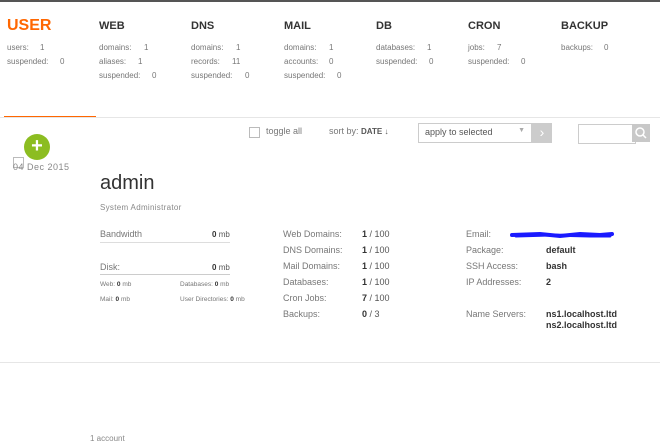 The height and width of the screenshot is (443, 660). Describe the element at coordinates (107, 438) in the screenshot. I see `account-count: 1 account` at that location.